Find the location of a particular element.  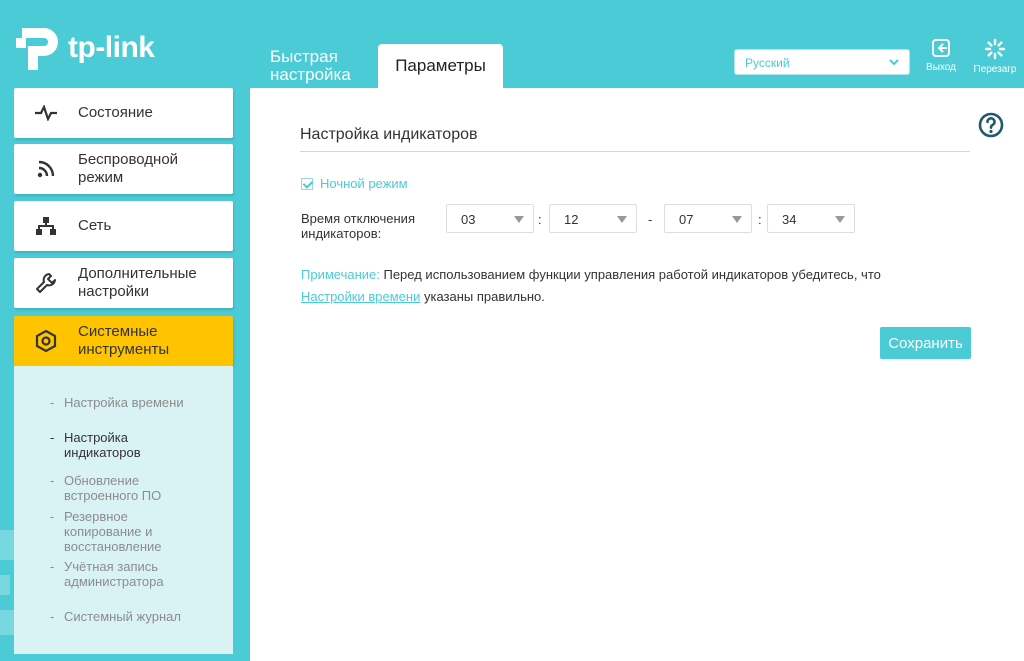

submenu-label-3: восстановление is located at coordinates (113, 546).